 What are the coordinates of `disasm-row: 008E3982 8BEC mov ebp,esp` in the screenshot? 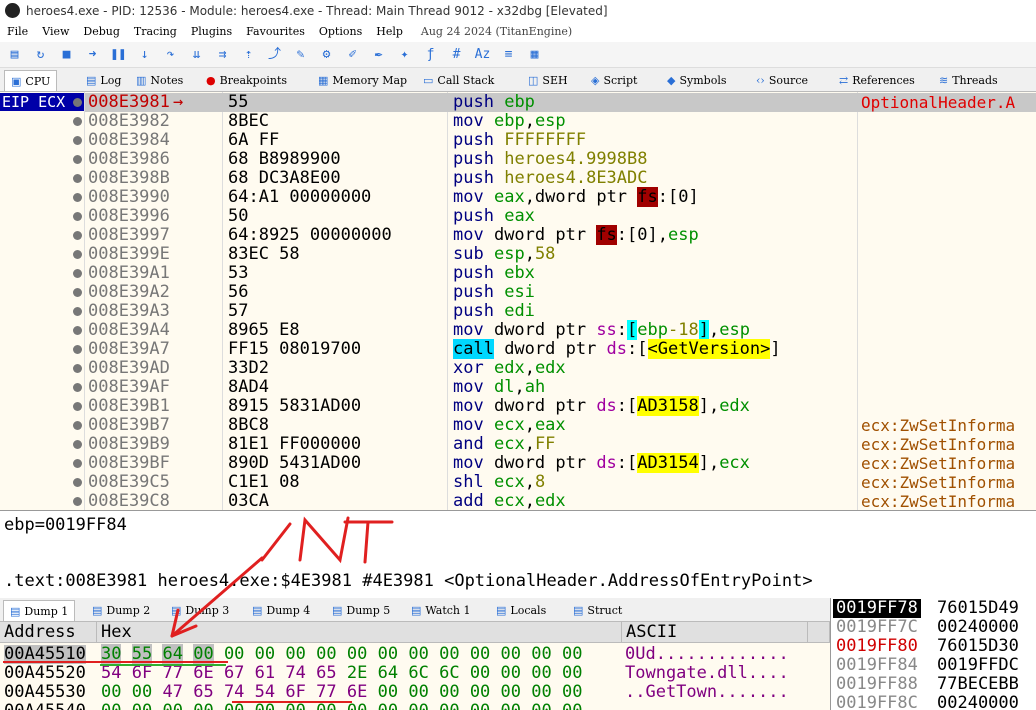 It's located at (560, 121).